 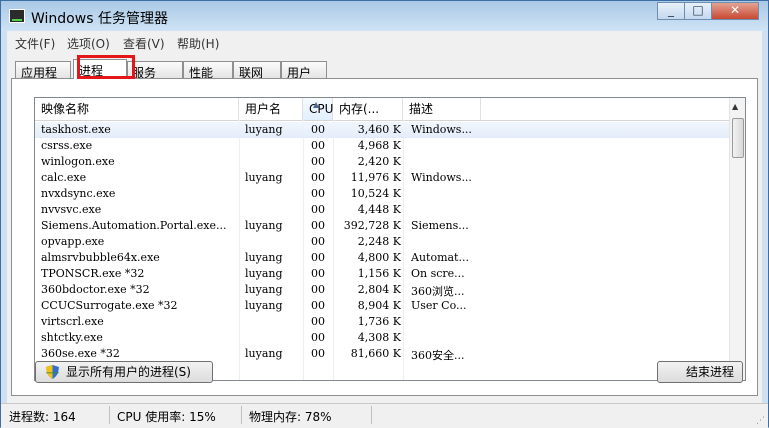 What do you see at coordinates (71, 209) in the screenshot?
I see `process-image-name: nvvsvc.exe` at bounding box center [71, 209].